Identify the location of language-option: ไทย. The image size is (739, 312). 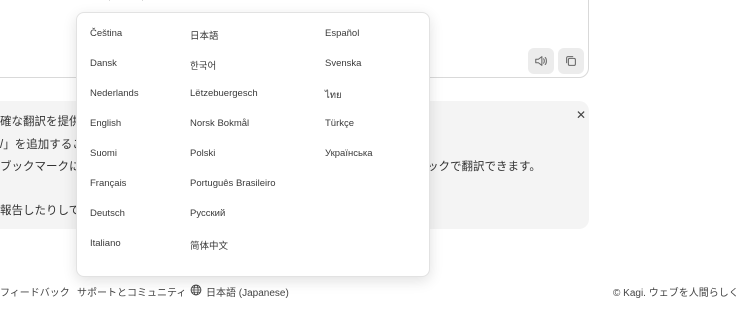
(333, 95).